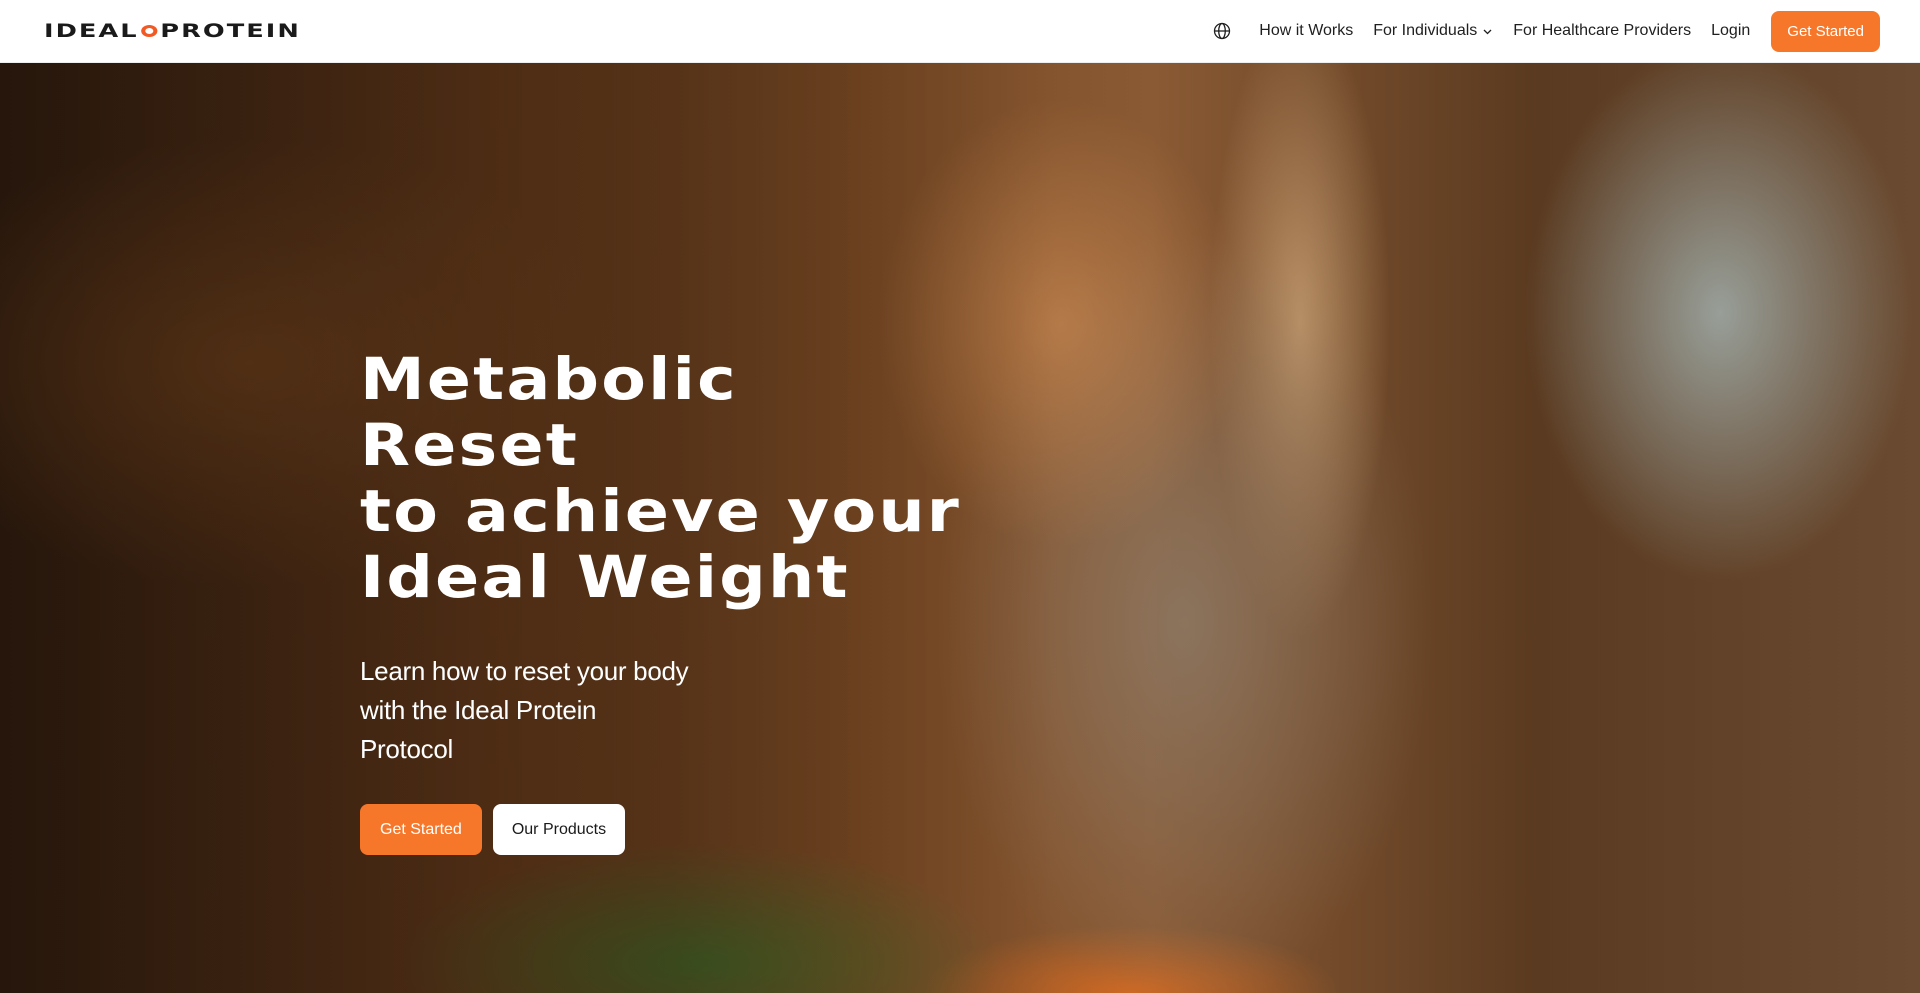 The width and height of the screenshot is (1920, 993). I want to click on nav-for-healthcare-providers: For Healthcare Providers, so click(1602, 31).